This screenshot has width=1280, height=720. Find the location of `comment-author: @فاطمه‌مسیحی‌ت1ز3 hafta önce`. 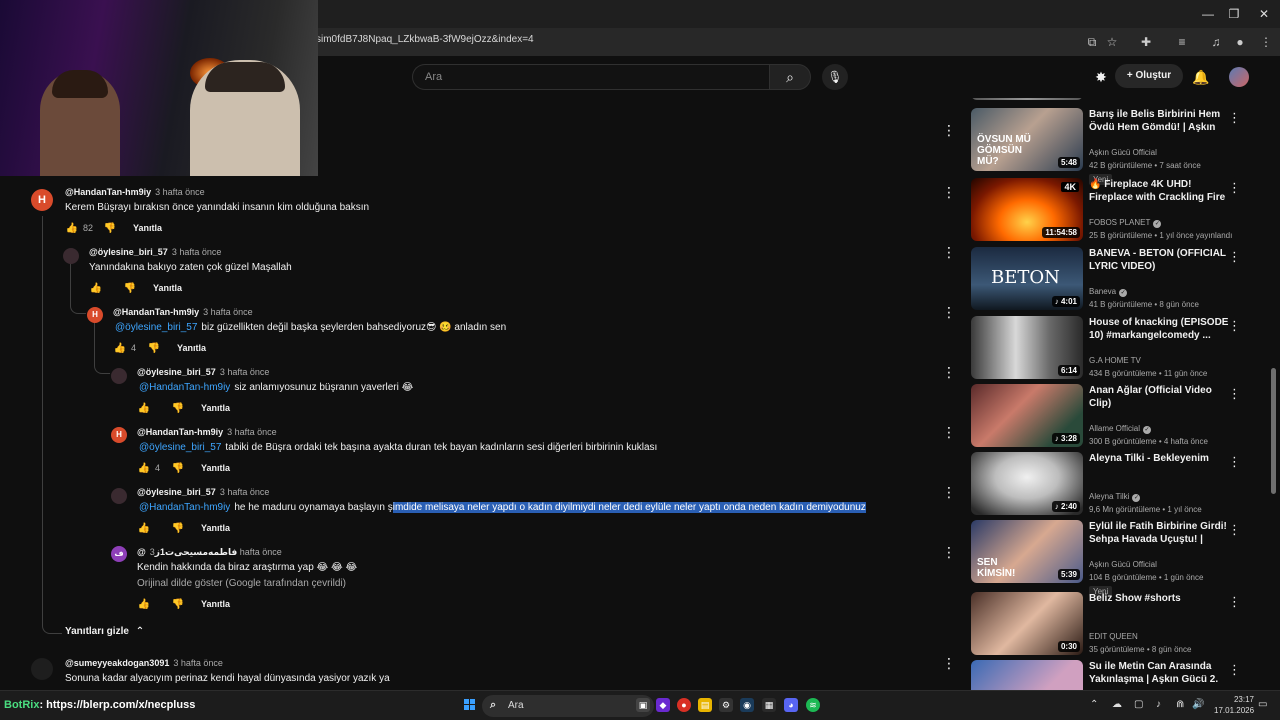

comment-author: @فاطمه‌مسیحی‌ت1ز3 hafta önce is located at coordinates (209, 552).